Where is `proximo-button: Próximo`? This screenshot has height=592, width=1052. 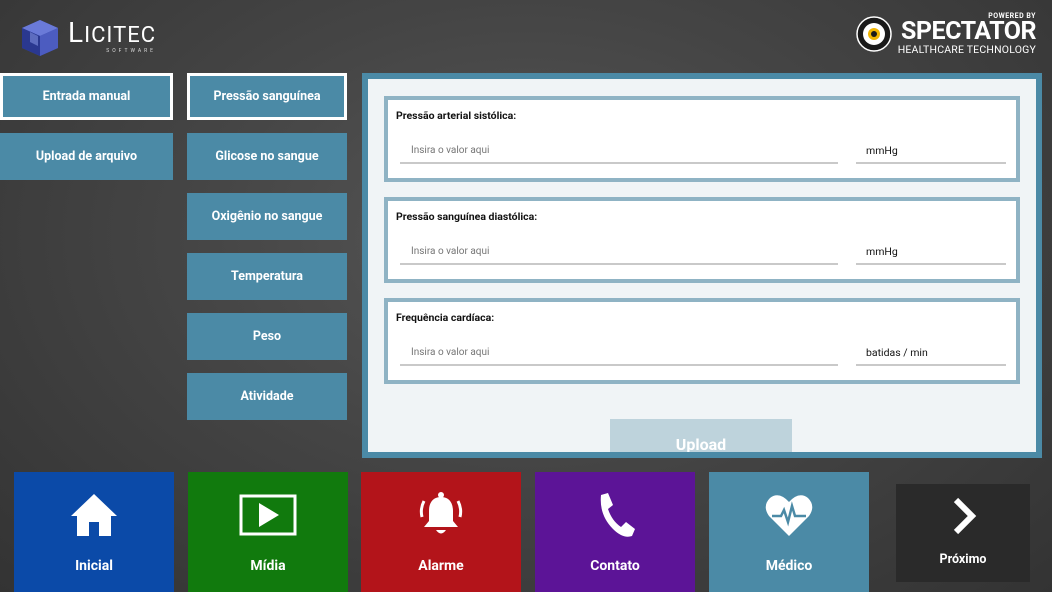 proximo-button: Próximo is located at coordinates (963, 533).